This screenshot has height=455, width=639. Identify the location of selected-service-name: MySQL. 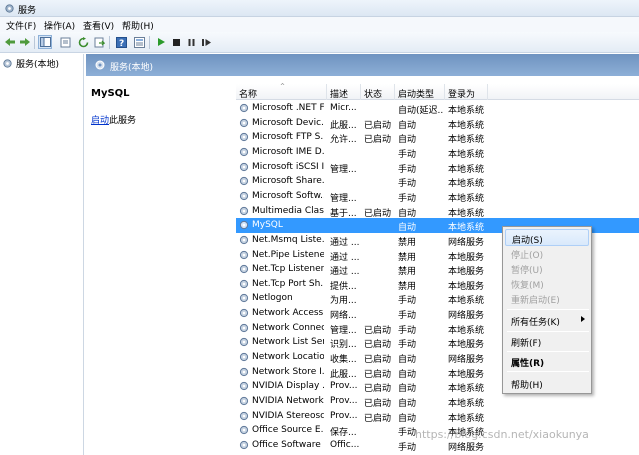
(110, 93).